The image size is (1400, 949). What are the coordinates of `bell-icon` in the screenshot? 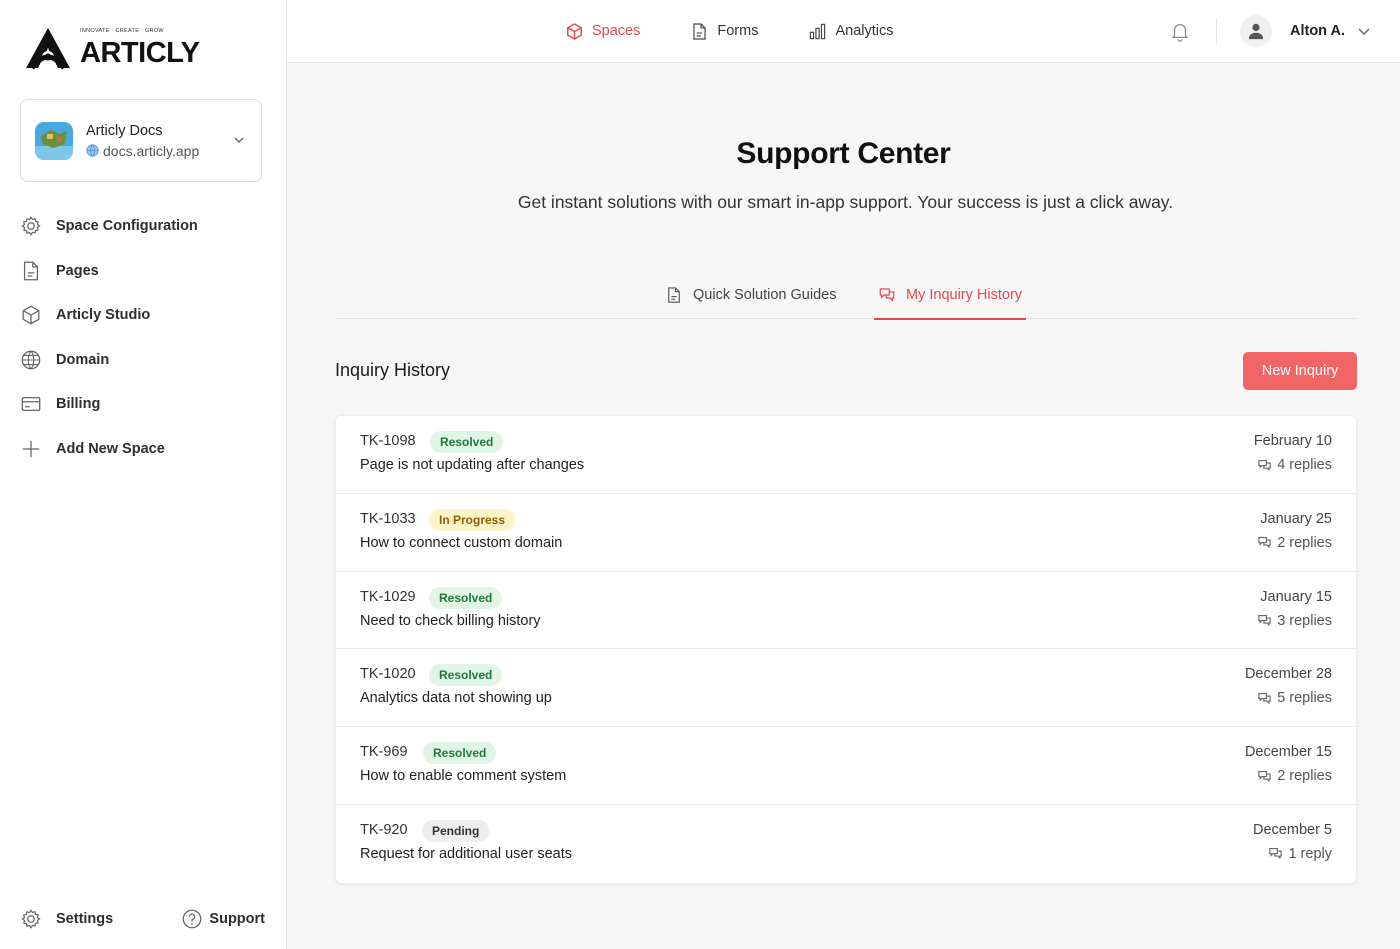 It's located at (1180, 31).